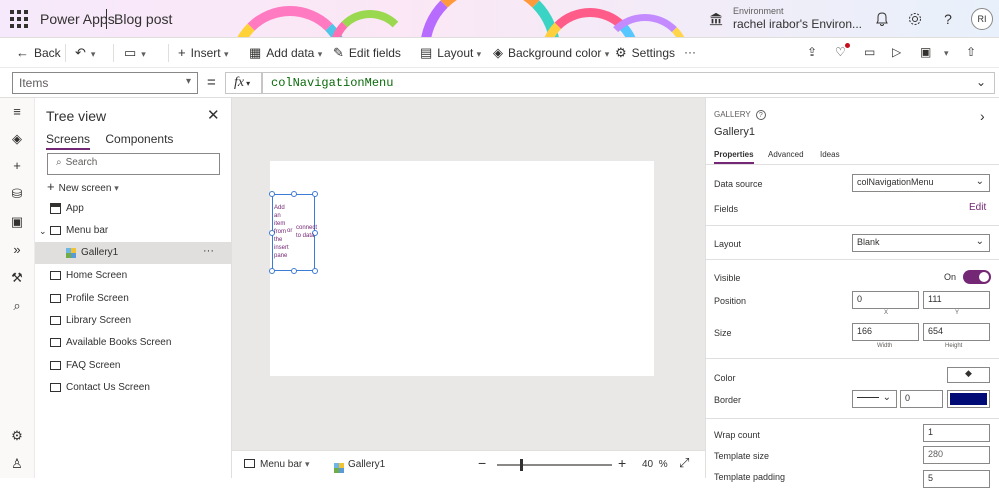  Describe the element at coordinates (842, 51) in the screenshot. I see `app-checker-icon: ♡` at that location.